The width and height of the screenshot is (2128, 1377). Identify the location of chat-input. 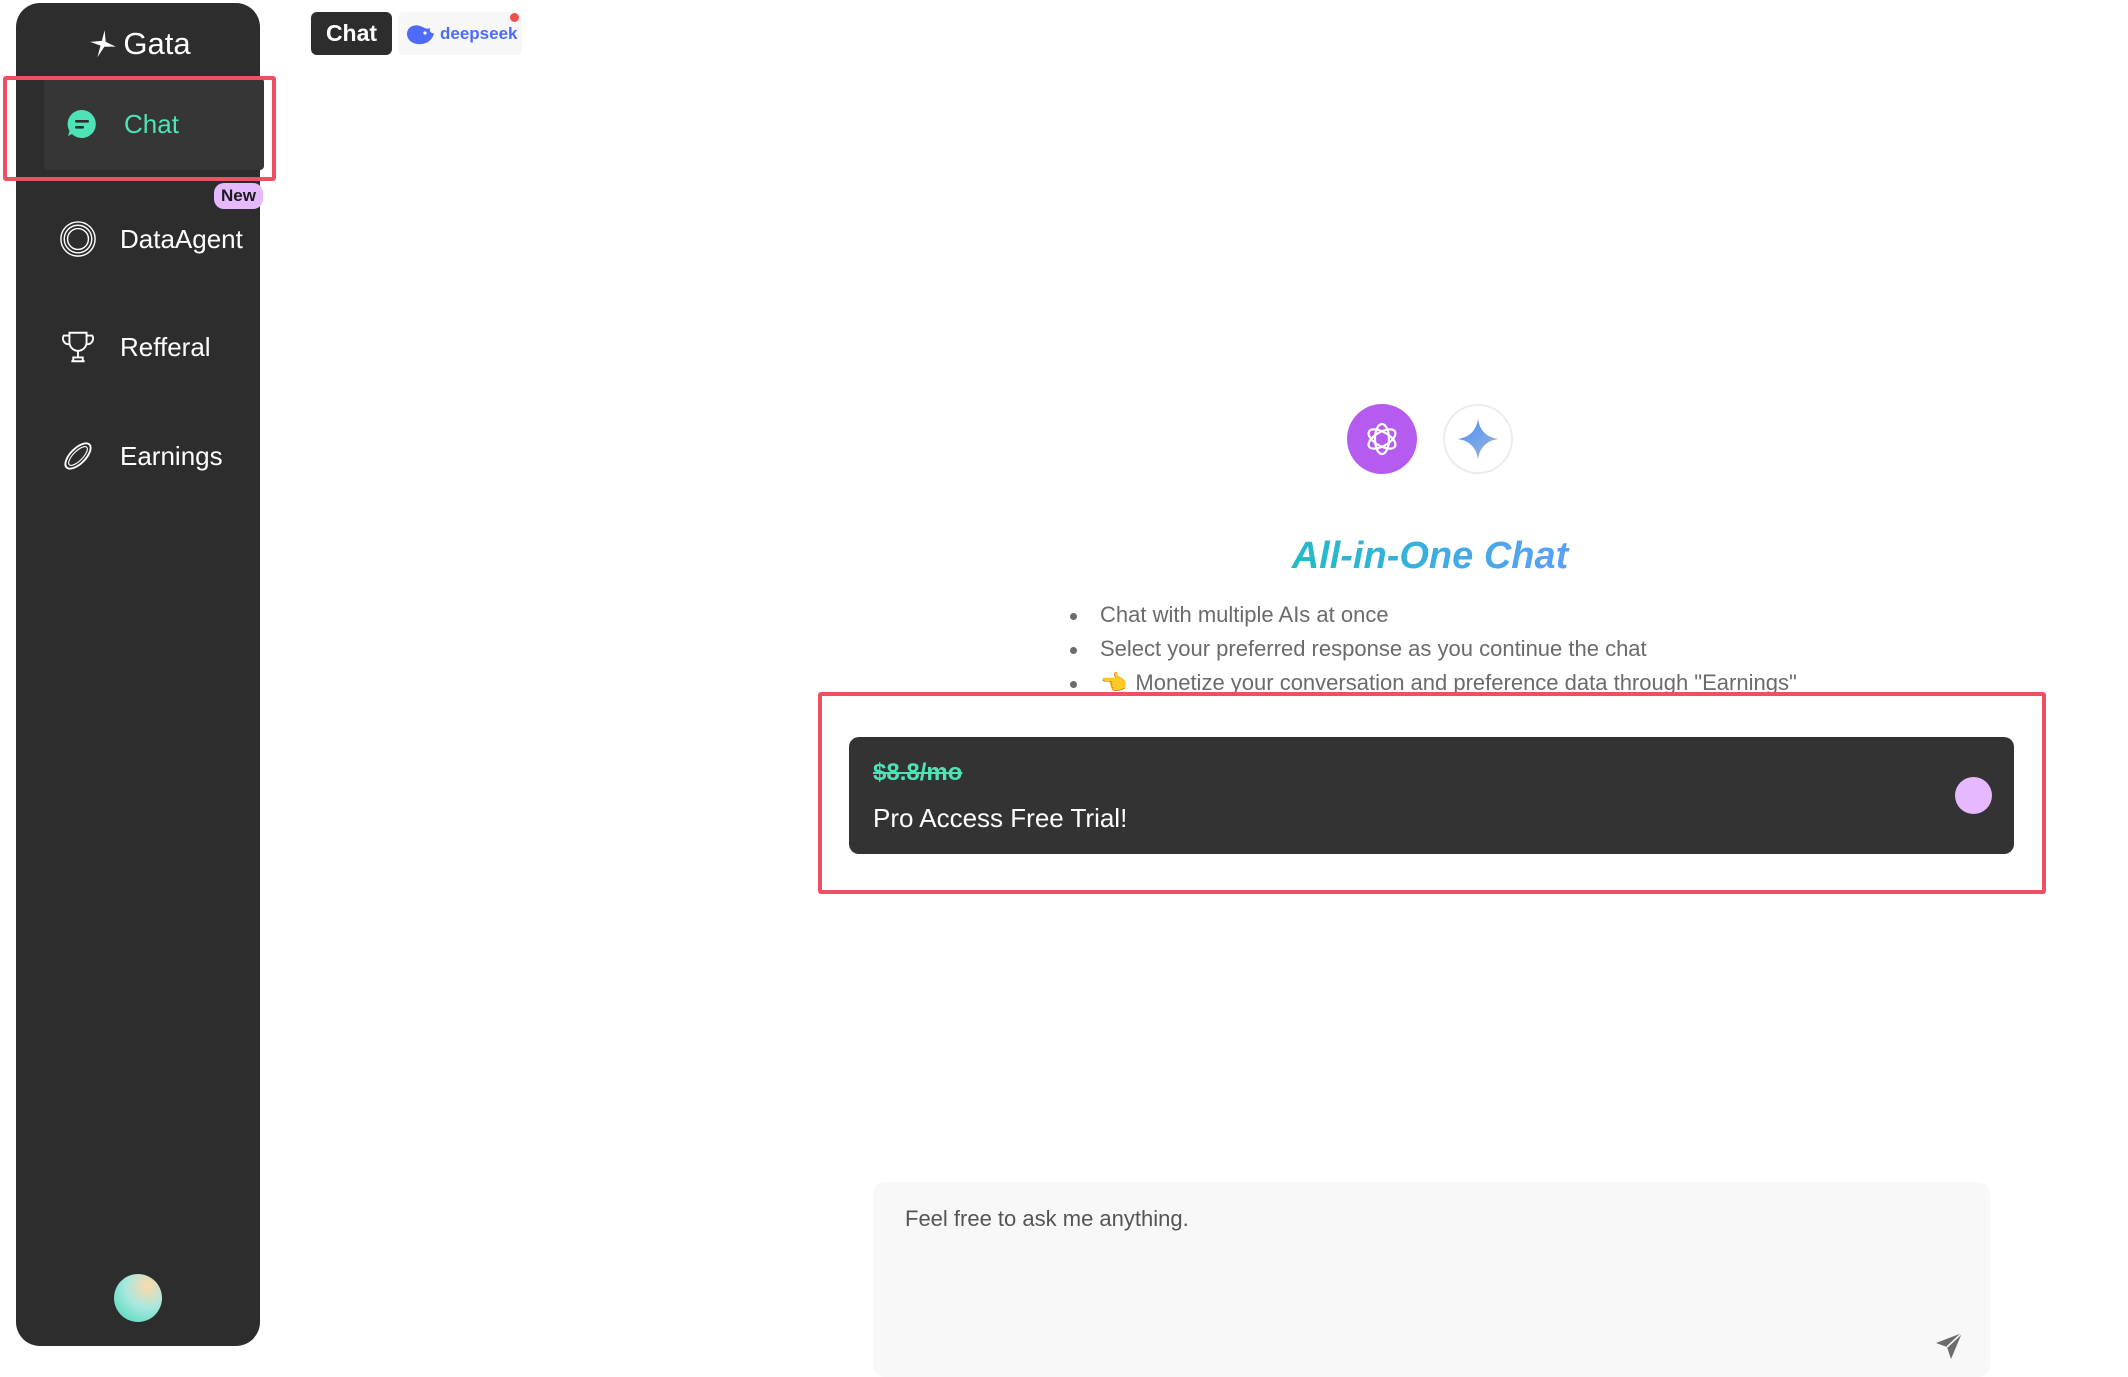
(1403, 1264).